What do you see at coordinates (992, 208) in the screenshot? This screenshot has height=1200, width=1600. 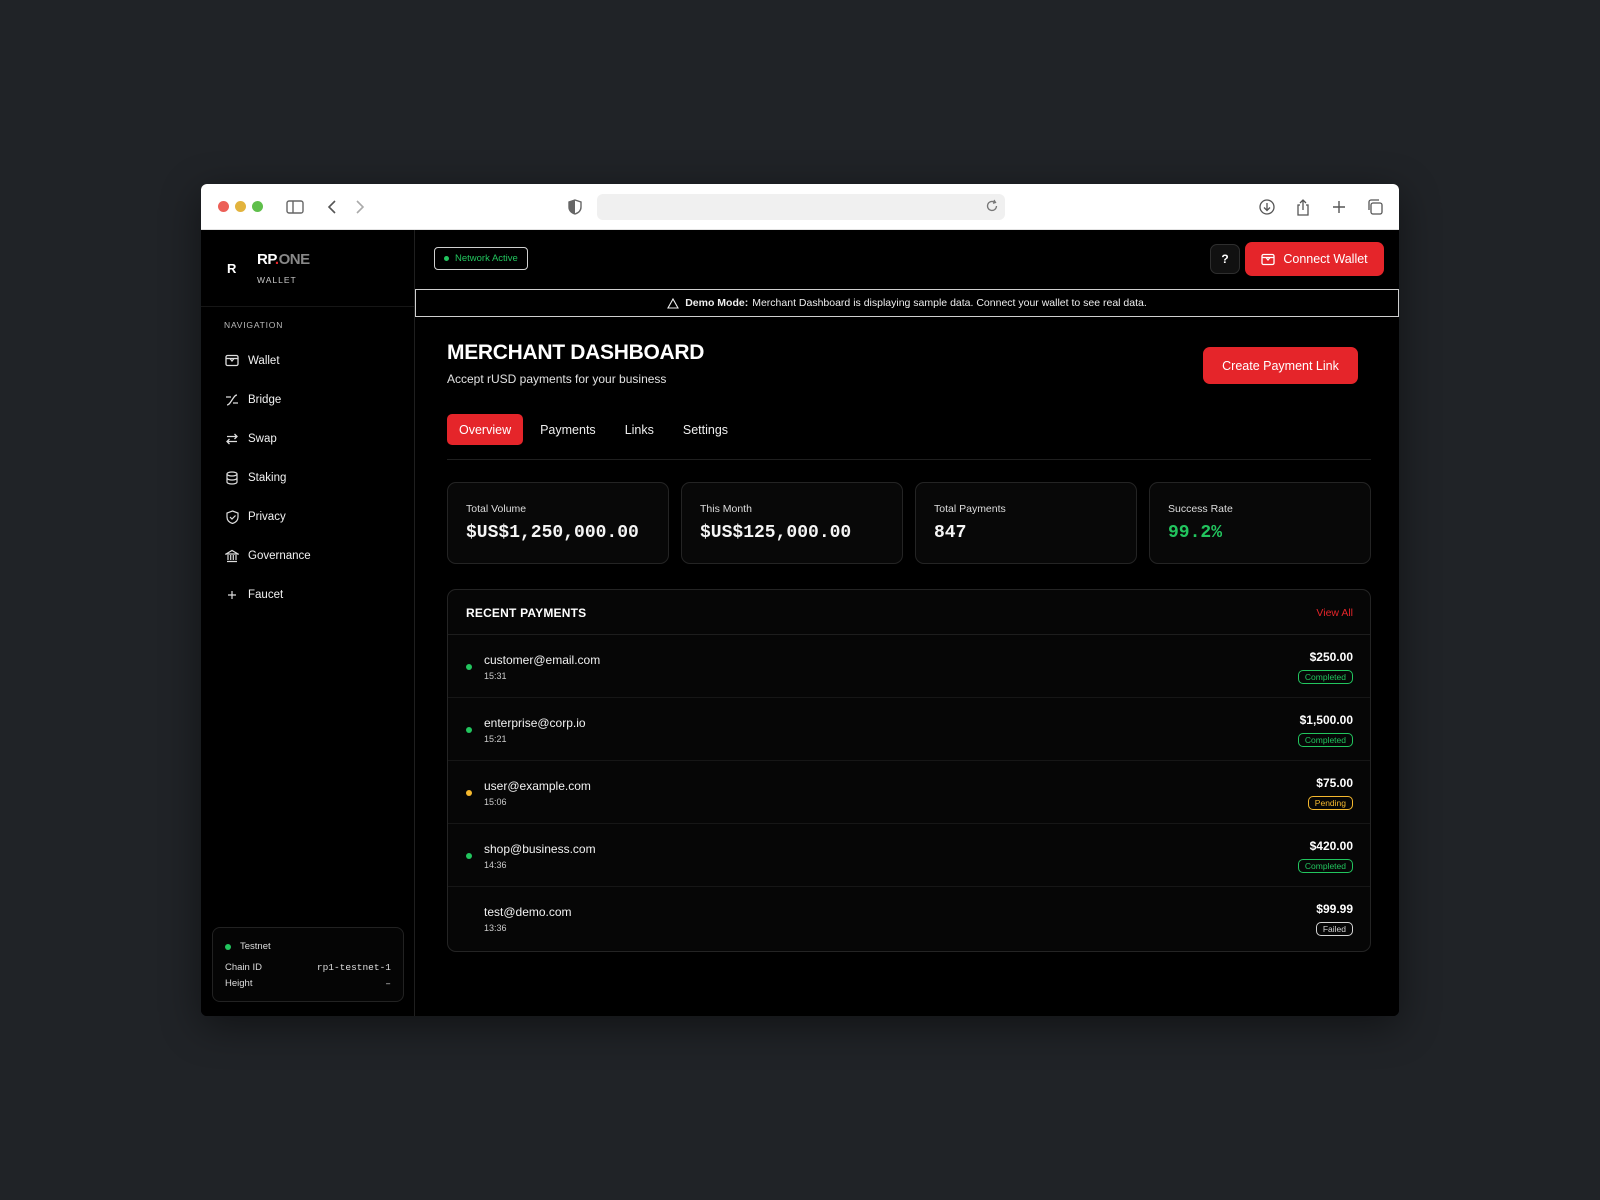 I see `reload-icon` at bounding box center [992, 208].